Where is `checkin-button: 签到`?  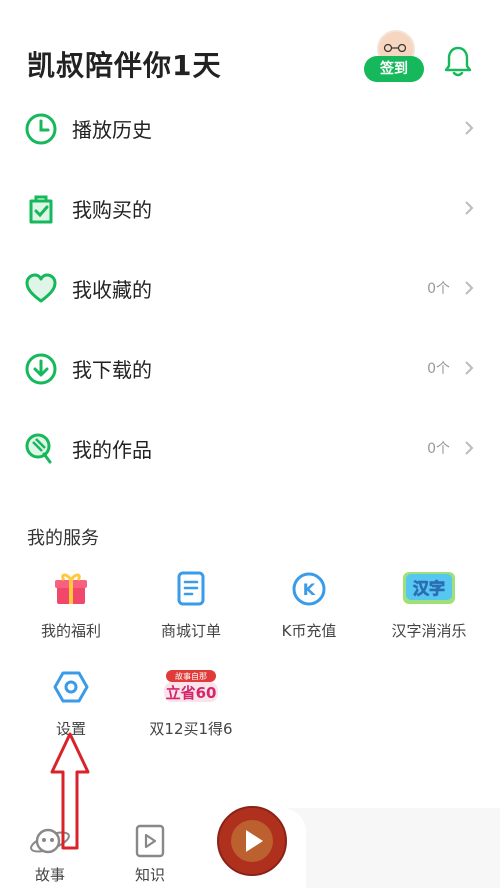
checkin-button: 签到 is located at coordinates (394, 69).